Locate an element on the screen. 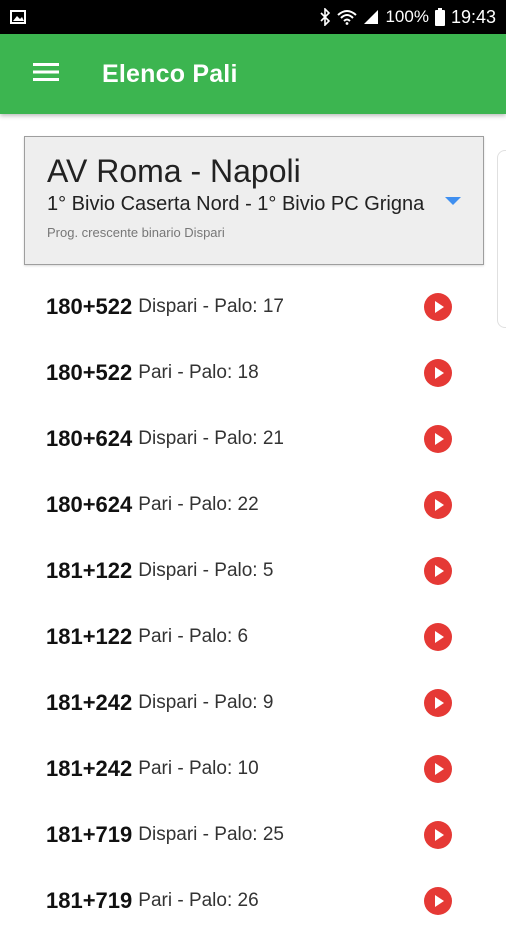 The height and width of the screenshot is (934, 506). dropdown-caret-icon is located at coordinates (453, 201).